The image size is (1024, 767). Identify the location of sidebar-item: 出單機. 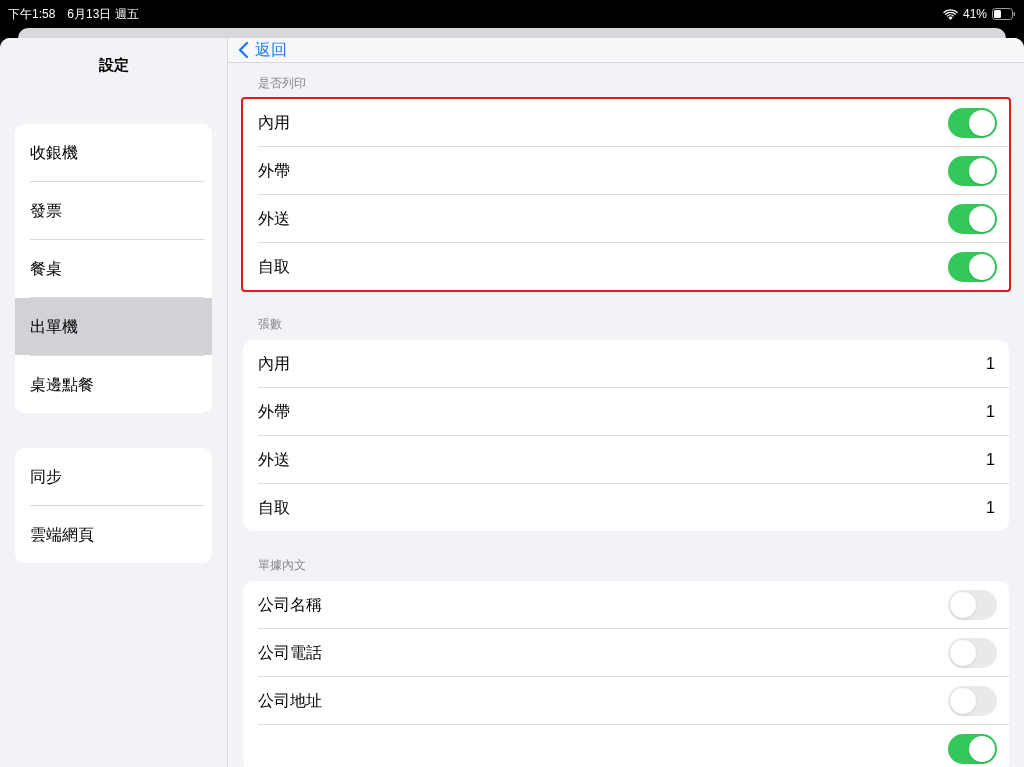
(113, 326).